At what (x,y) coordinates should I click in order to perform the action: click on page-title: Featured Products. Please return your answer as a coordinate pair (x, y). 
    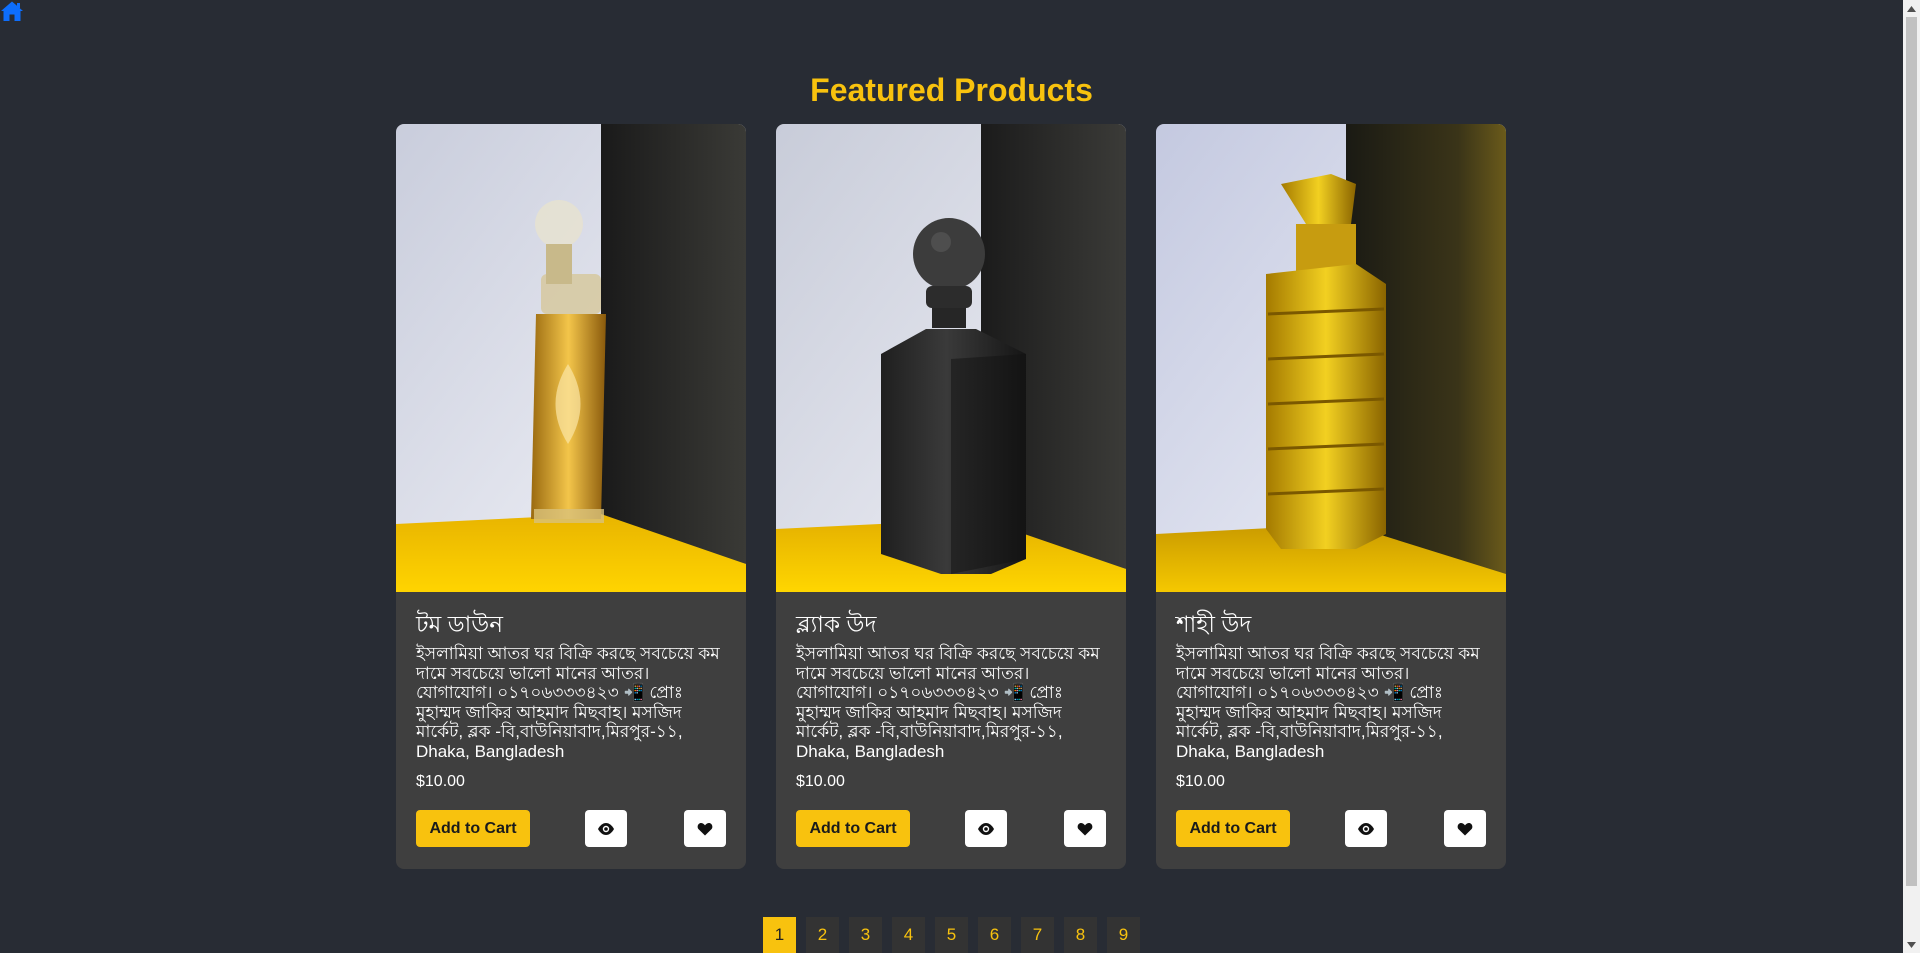
    Looking at the image, I should click on (951, 90).